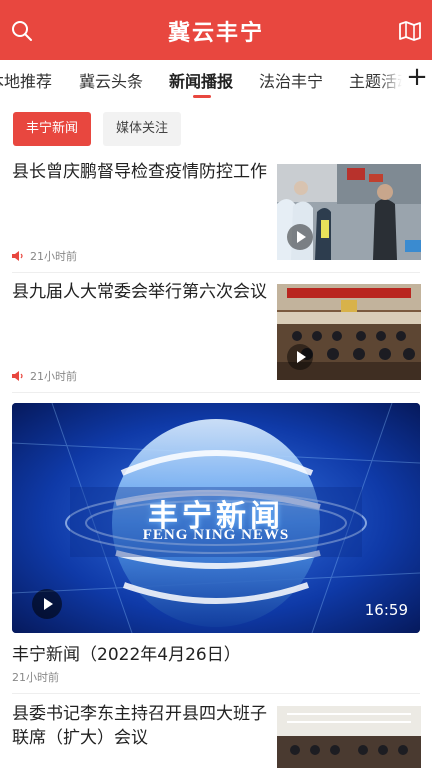  I want to click on chip-fengning-news: 丰宁新闻, so click(52, 129).